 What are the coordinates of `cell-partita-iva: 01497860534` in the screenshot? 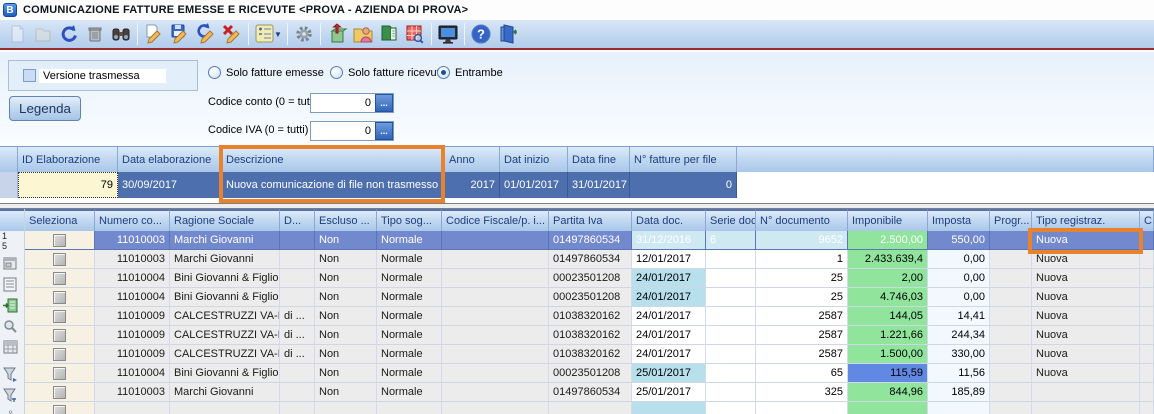 It's located at (590, 240).